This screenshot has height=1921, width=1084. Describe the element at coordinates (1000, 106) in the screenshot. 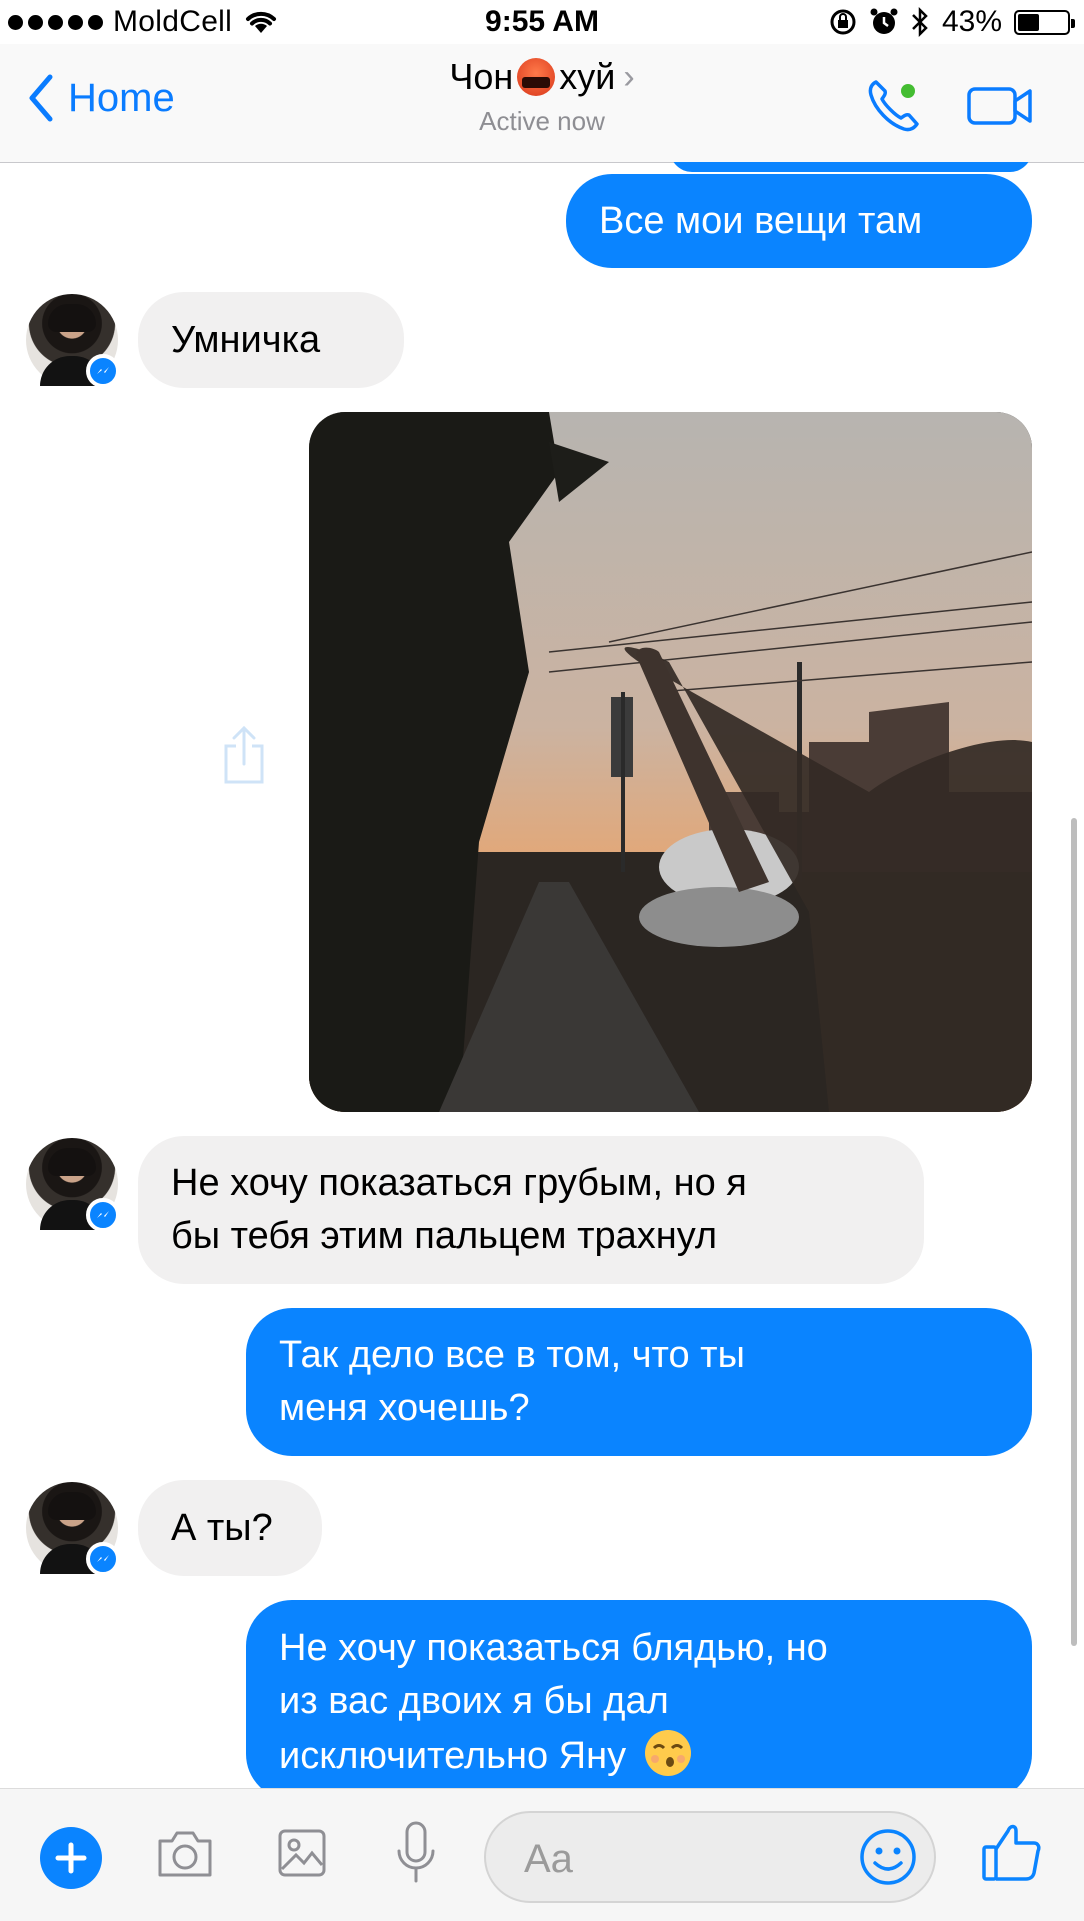

I see `video-call-icon` at that location.